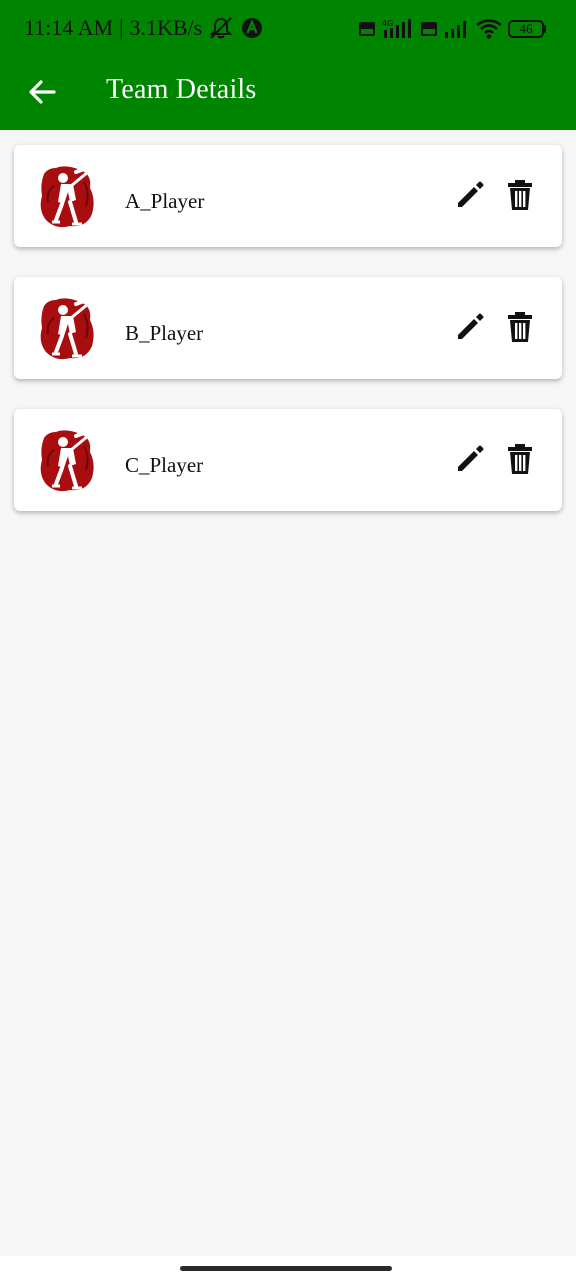  I want to click on signal-icon, so click(455, 29).